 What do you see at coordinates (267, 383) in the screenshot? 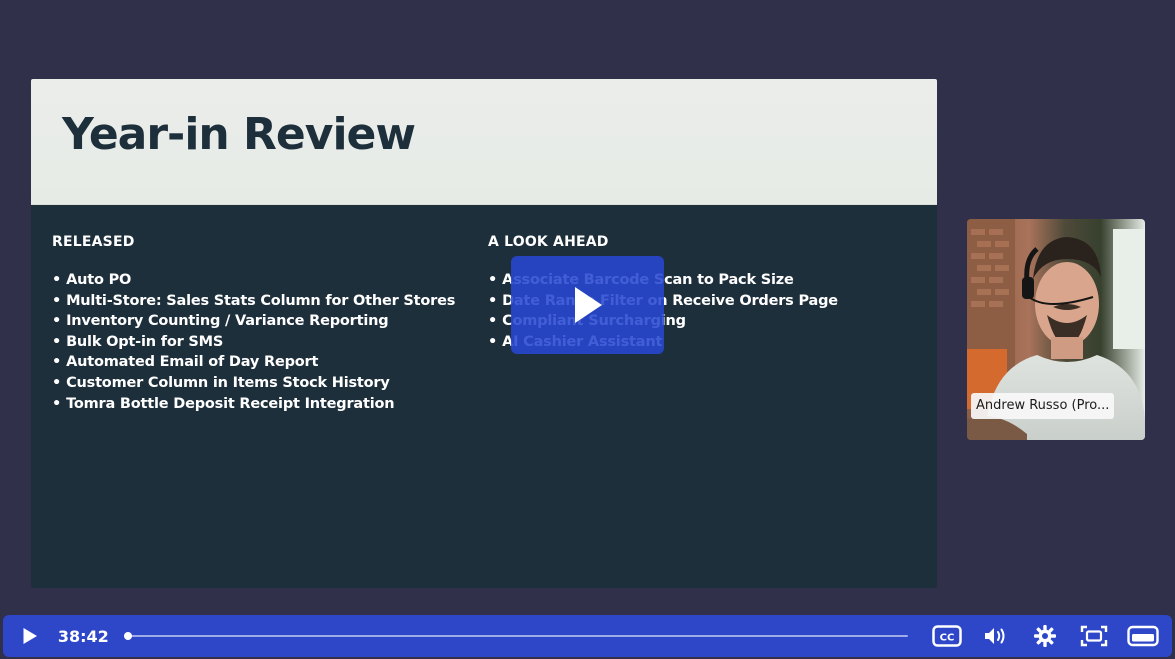
I see `list-item: Customer Column in Items Stock History` at bounding box center [267, 383].